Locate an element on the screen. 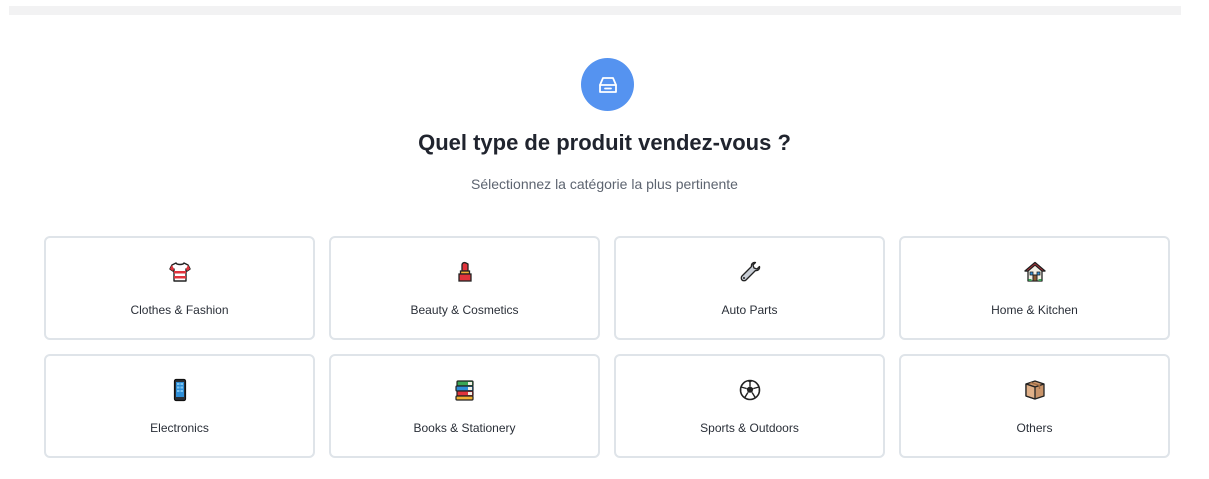 The height and width of the screenshot is (479, 1209). books-icon is located at coordinates (465, 390).